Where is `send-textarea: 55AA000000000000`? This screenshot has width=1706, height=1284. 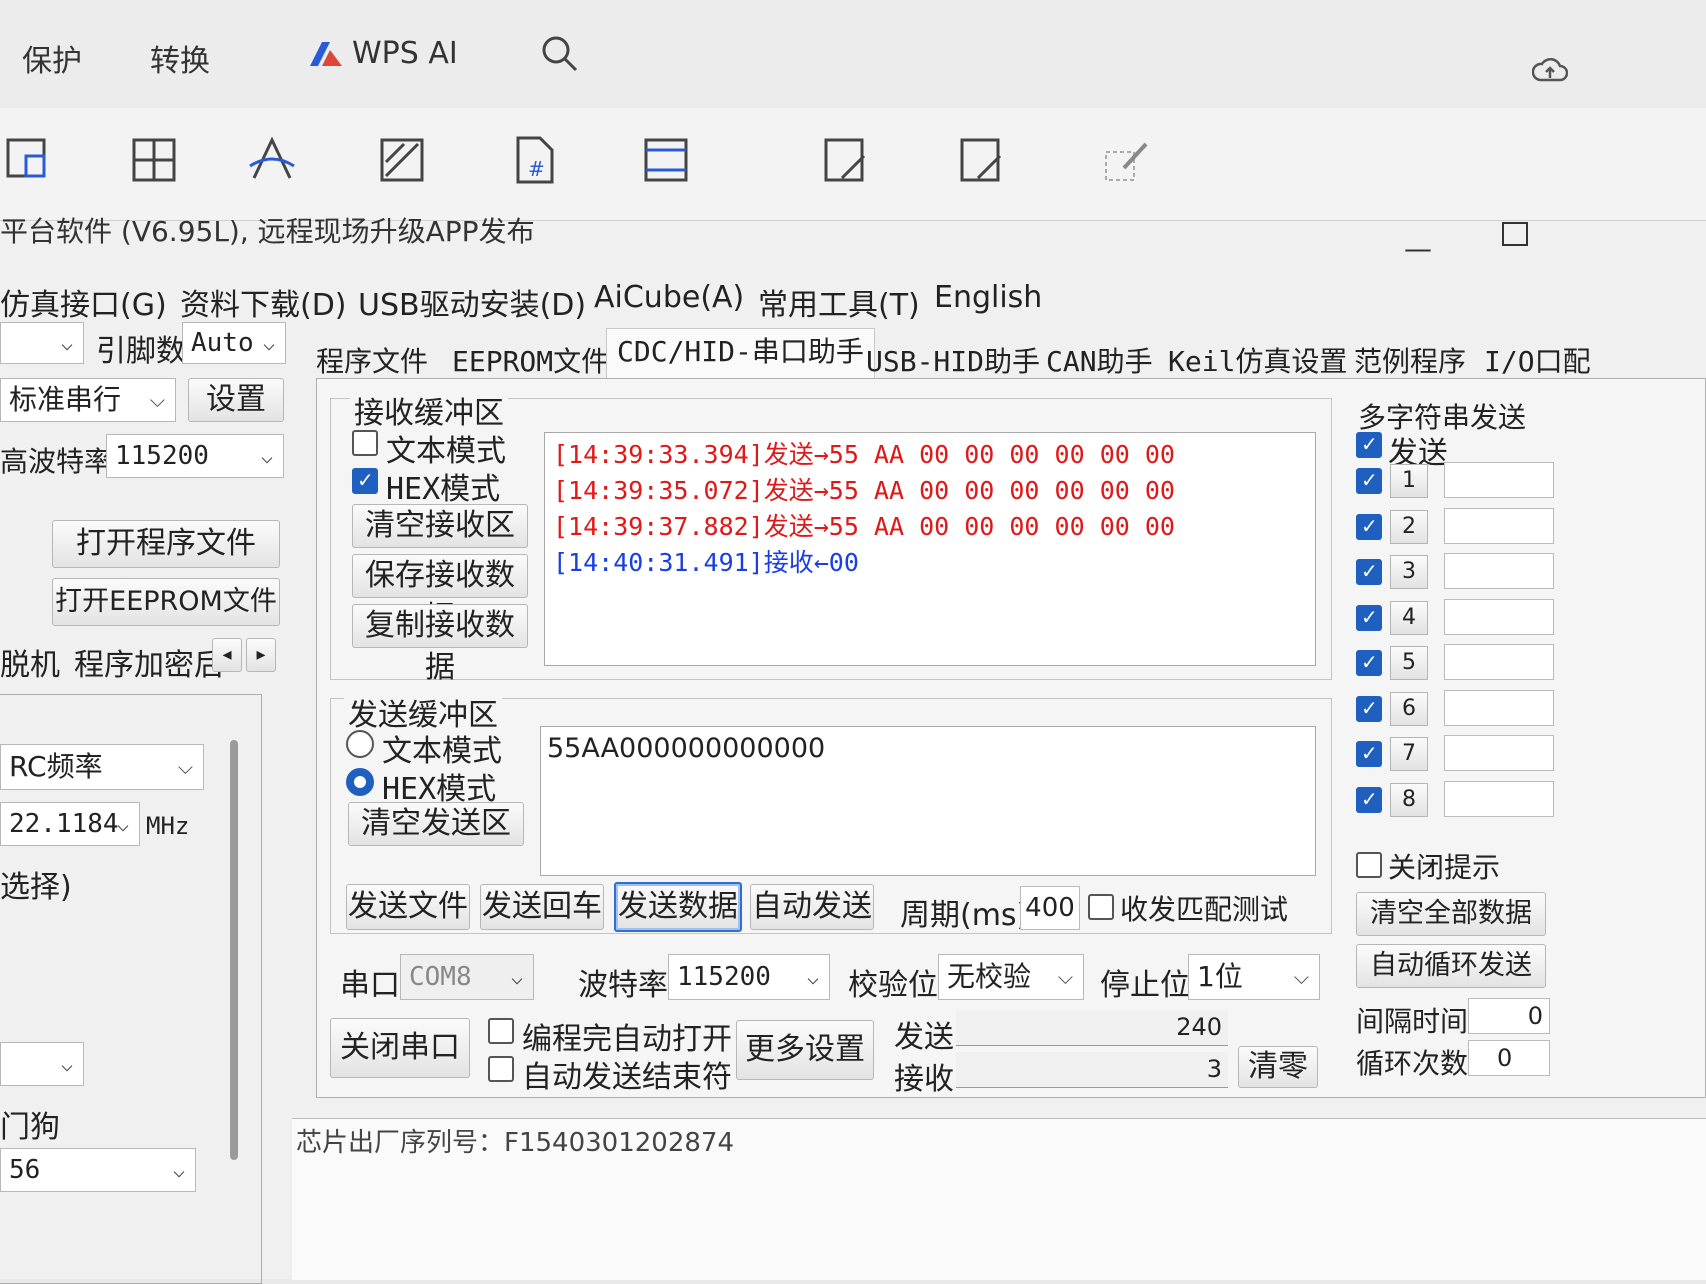 send-textarea: 55AA000000000000 is located at coordinates (928, 801).